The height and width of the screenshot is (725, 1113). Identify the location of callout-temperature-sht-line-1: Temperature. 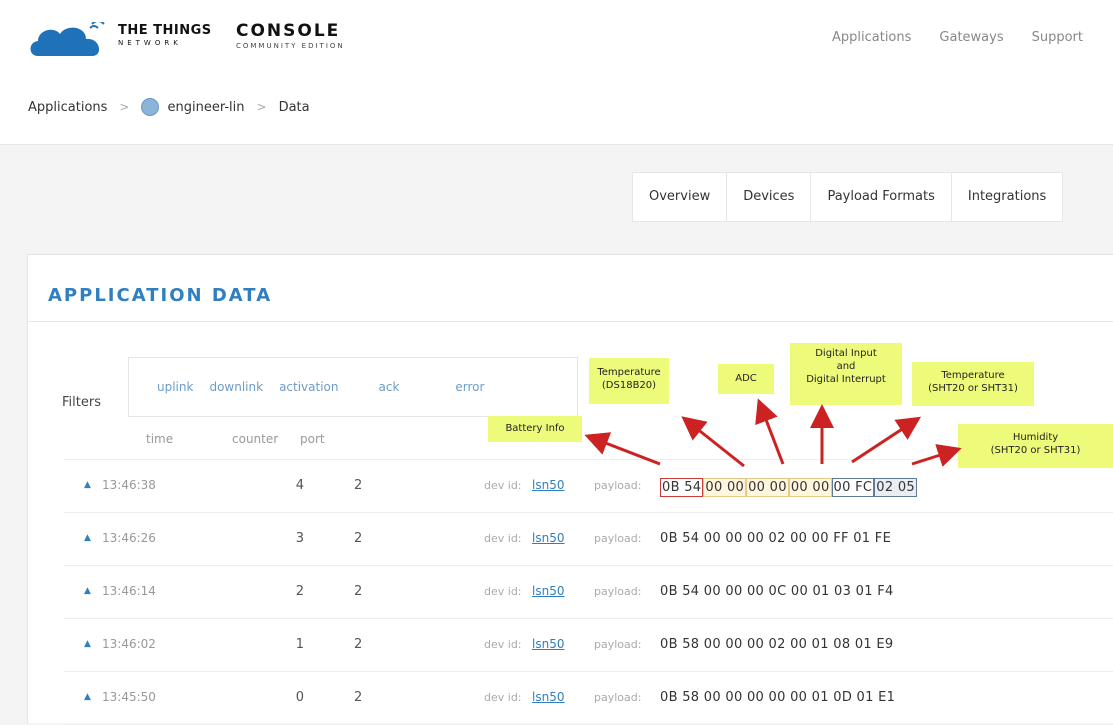
(973, 375).